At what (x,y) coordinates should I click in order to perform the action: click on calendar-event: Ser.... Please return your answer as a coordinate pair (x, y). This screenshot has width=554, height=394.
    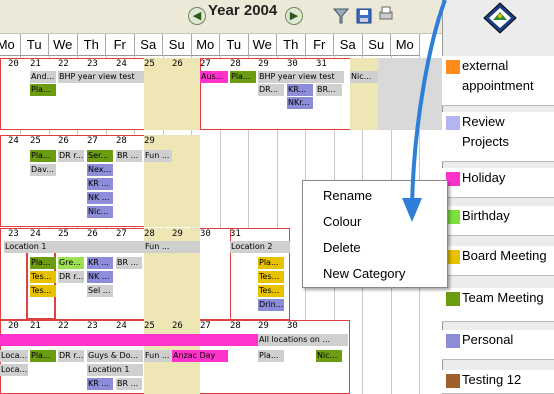
    Looking at the image, I should click on (100, 156).